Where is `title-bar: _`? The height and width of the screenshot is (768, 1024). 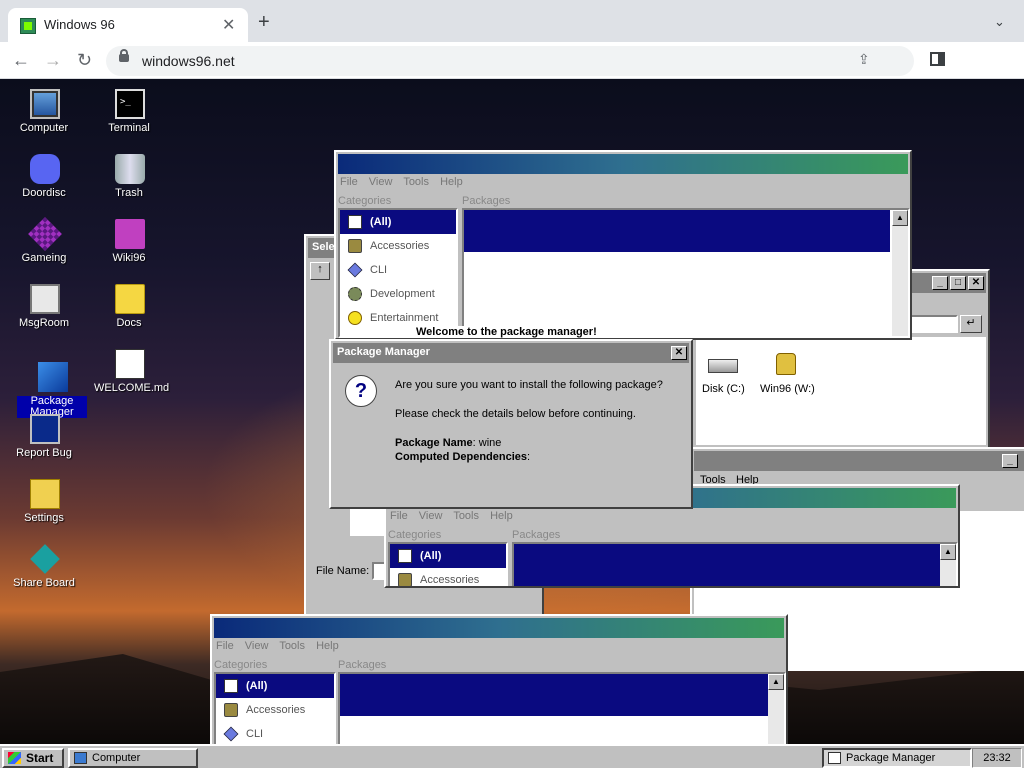
title-bar: _ is located at coordinates (859, 461).